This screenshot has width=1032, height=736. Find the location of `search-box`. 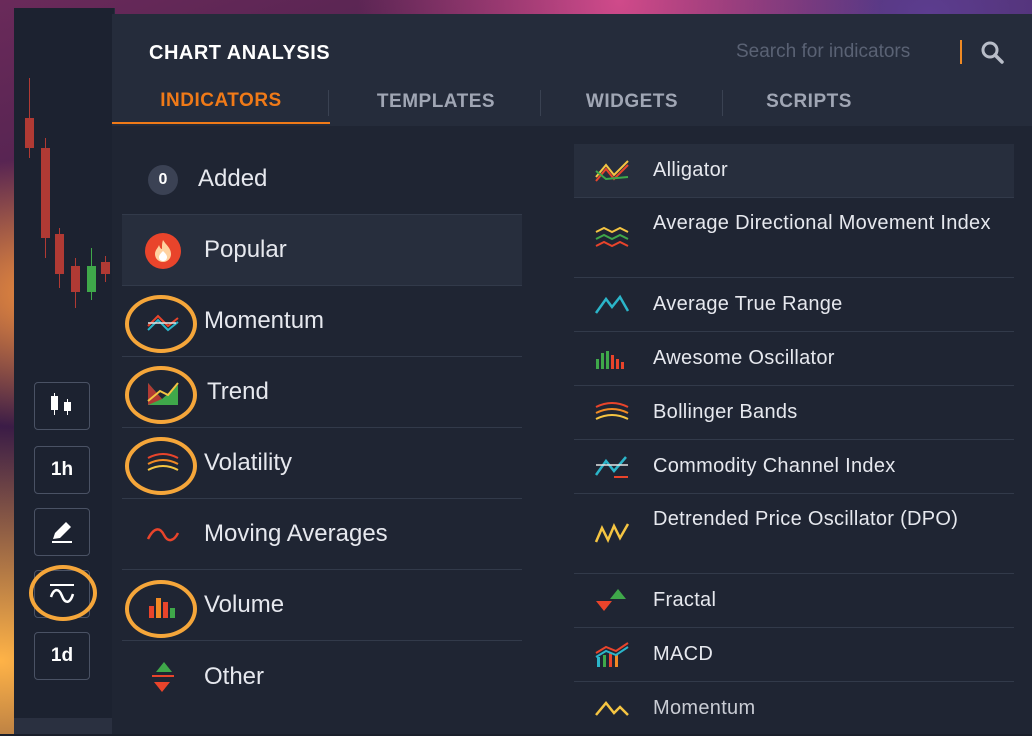

search-box is located at coordinates (872, 53).